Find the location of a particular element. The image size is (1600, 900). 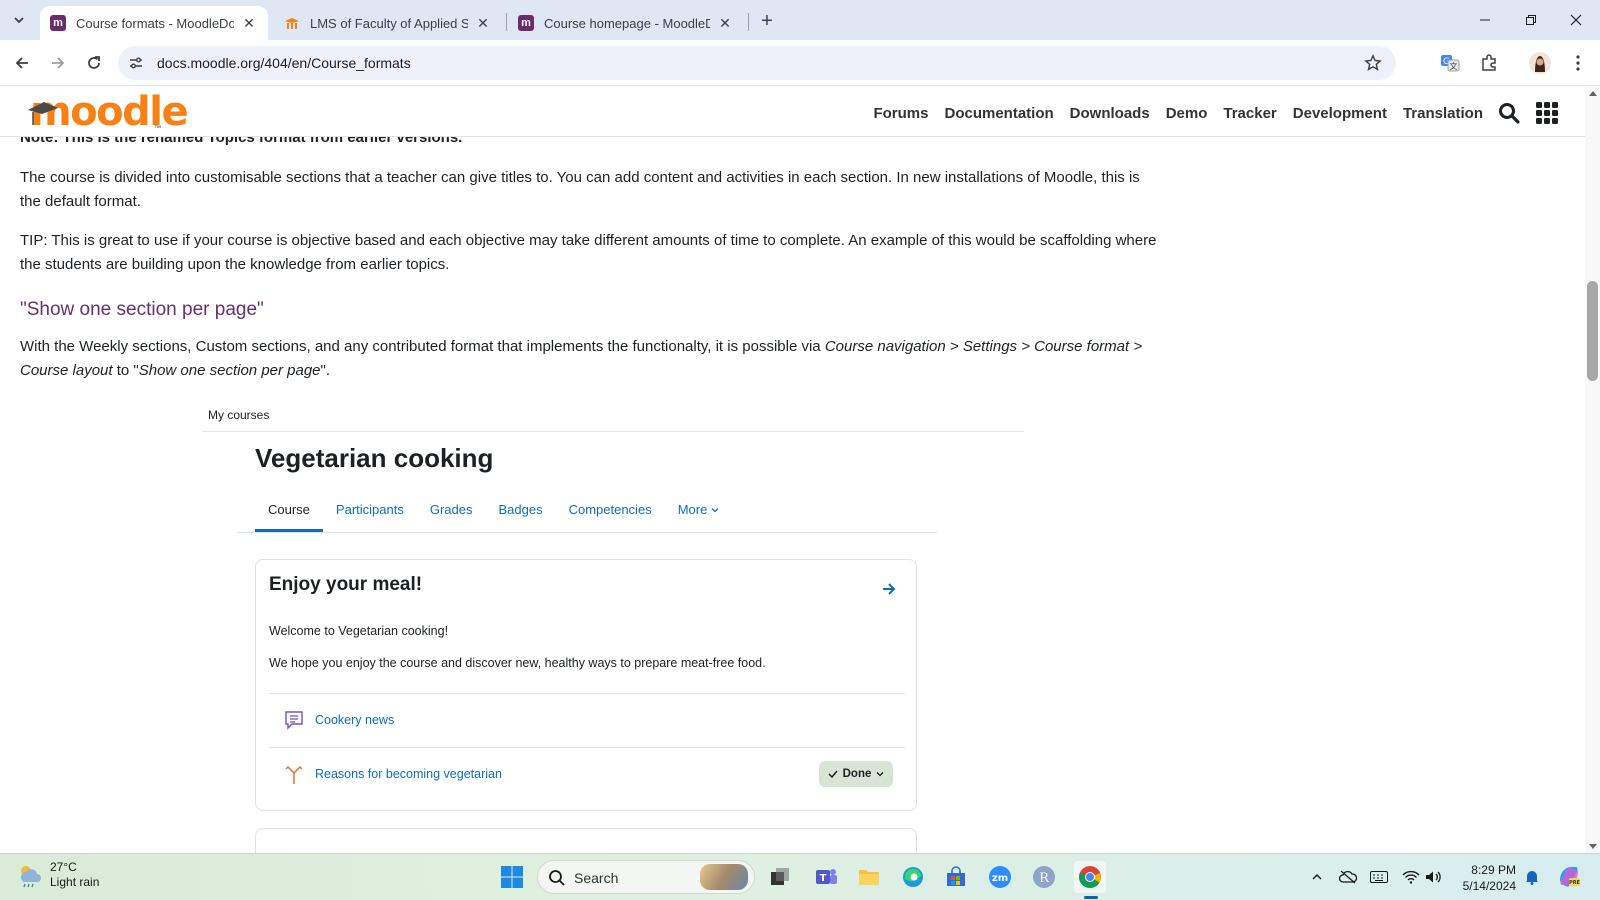

task-view-icon is located at coordinates (780, 877).